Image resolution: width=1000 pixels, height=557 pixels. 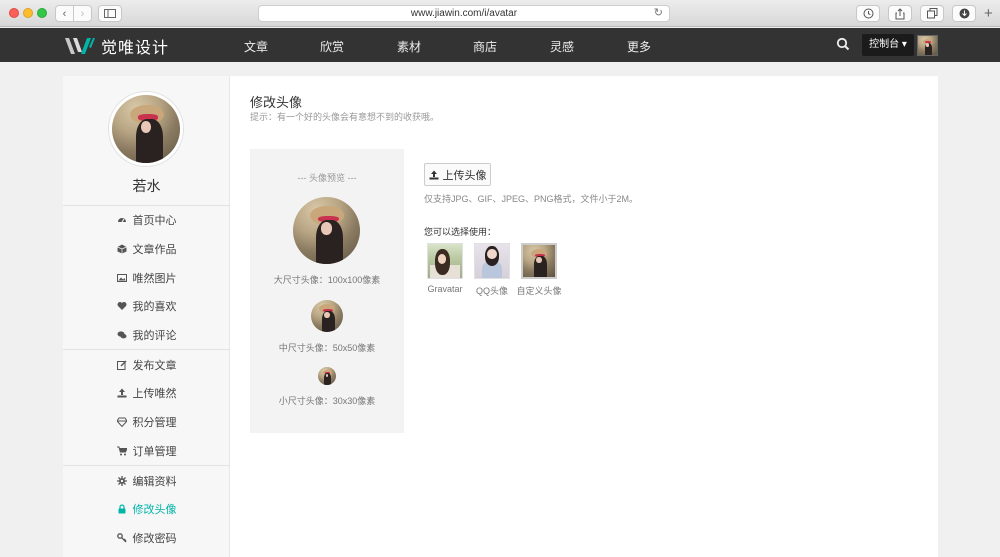 I want to click on browser-toolbar: ‹ › www.jiawin.com/i/avatar ↻ +, so click(x=500, y=13).